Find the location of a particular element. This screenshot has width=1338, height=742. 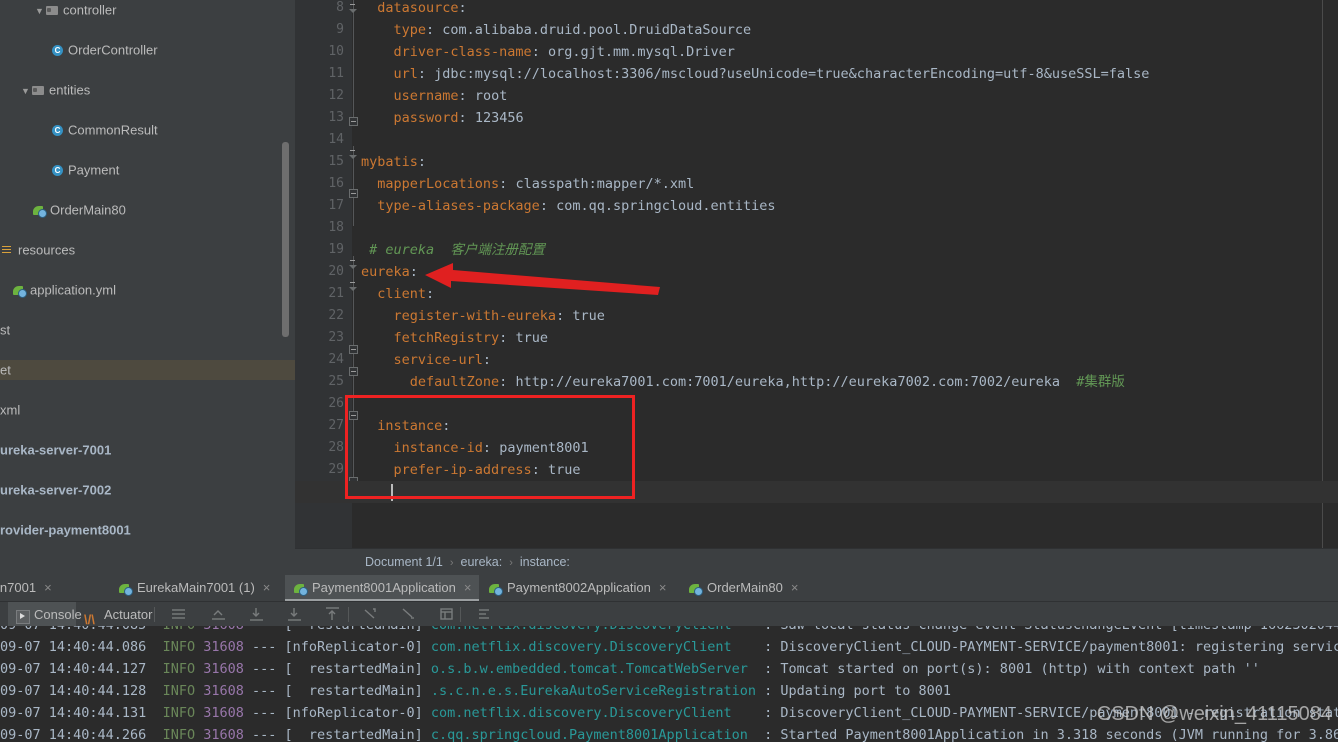

line-number: 14 is located at coordinates (324, 140).